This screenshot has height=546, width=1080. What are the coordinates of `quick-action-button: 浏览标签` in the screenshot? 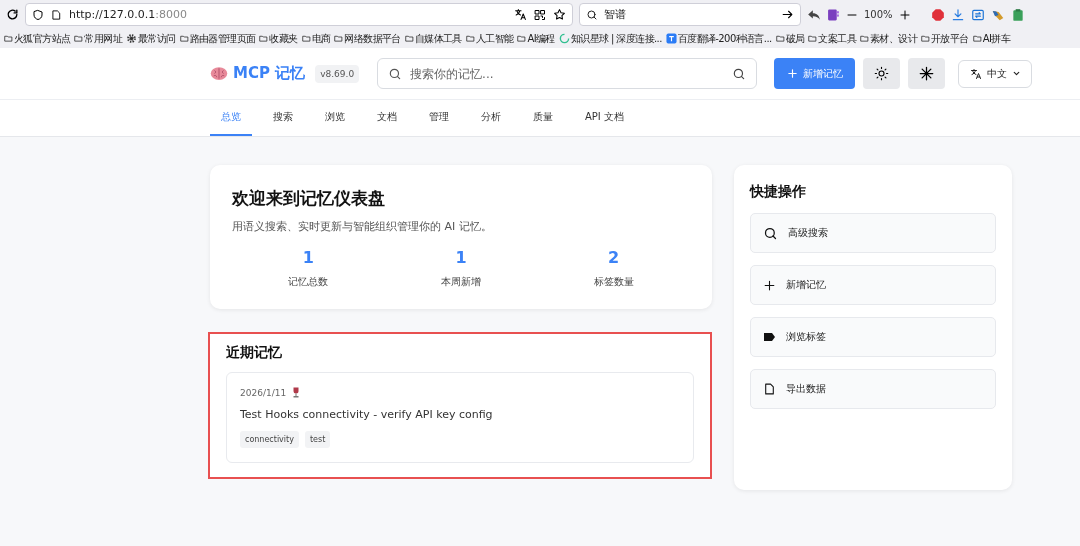 It's located at (873, 337).